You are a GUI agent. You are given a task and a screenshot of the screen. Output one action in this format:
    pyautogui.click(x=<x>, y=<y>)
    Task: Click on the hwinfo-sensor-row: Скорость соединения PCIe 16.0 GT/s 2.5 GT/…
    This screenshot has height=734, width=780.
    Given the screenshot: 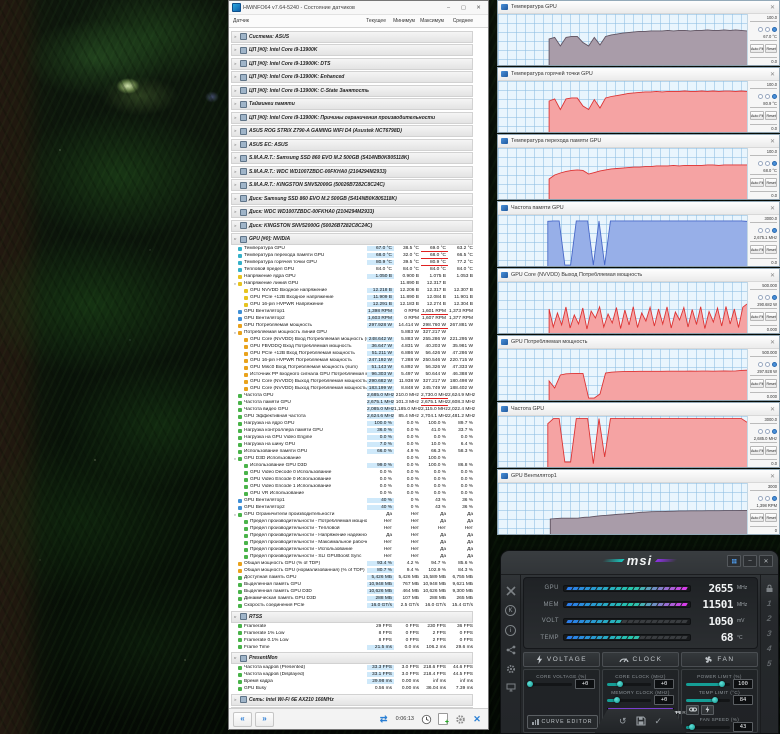 What is the action you would take?
    pyautogui.click(x=352, y=605)
    